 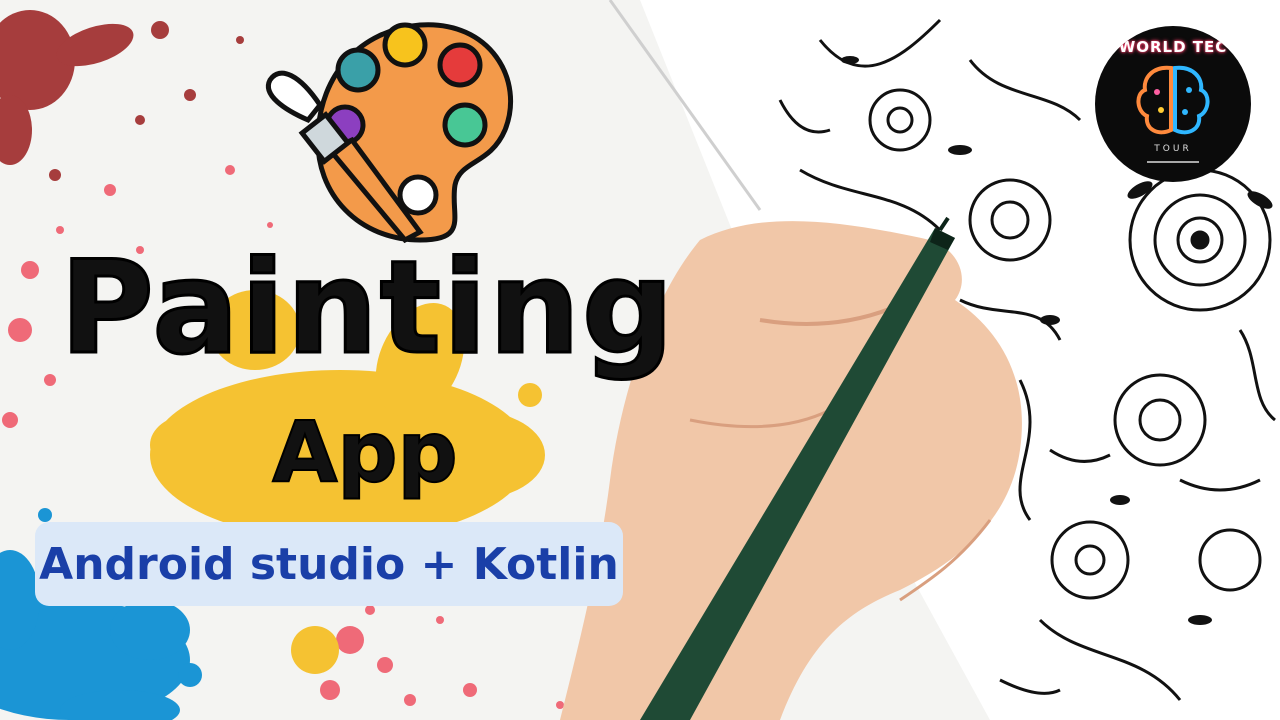 I want to click on tagline-badge: Android studio + Kotlin, so click(x=329, y=564).